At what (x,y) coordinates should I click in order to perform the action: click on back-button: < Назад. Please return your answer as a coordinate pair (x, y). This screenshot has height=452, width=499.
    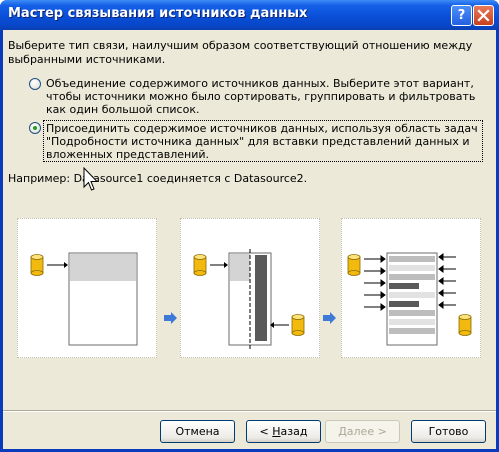
    Looking at the image, I should click on (283, 431).